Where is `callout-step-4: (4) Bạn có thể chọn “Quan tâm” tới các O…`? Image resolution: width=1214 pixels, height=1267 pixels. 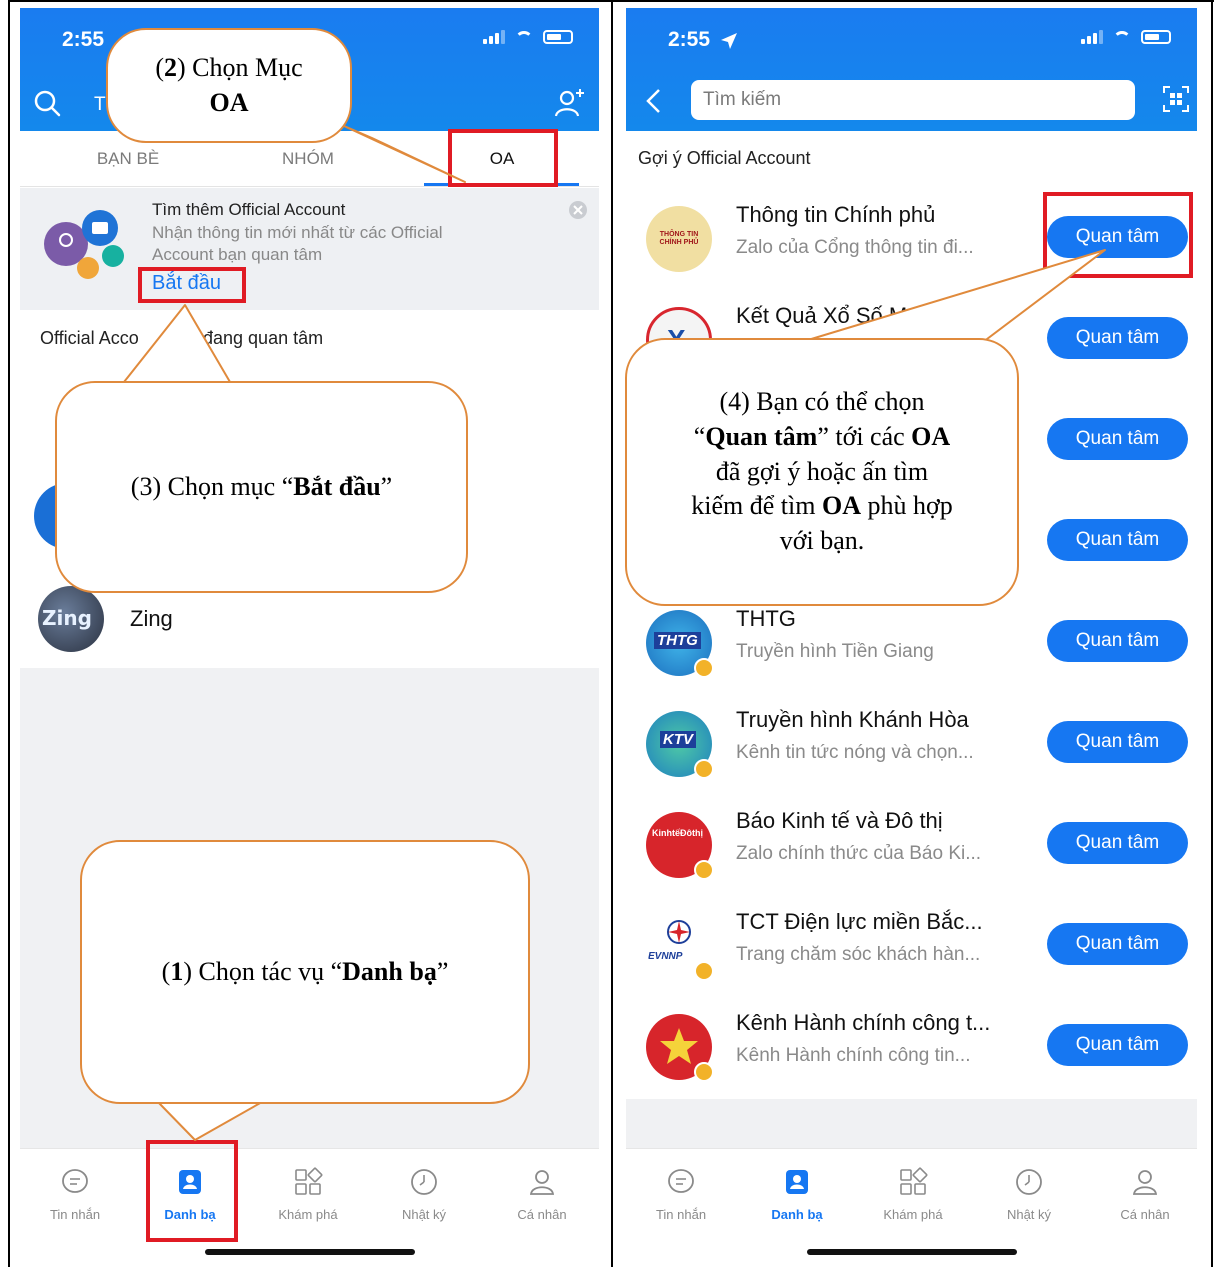
callout-step-4: (4) Bạn có thể chọn “Quan tâm” tới các O… is located at coordinates (822, 472).